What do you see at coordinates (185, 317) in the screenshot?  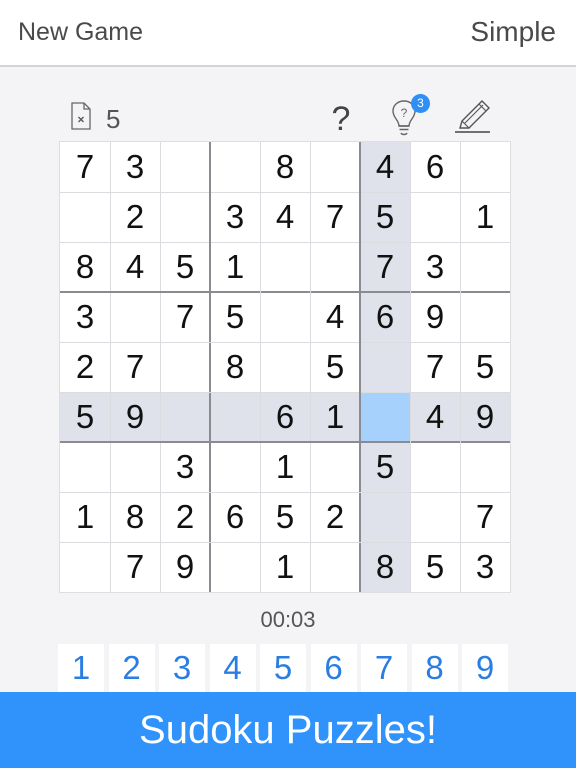 I see `cell-r4-c3: 7` at bounding box center [185, 317].